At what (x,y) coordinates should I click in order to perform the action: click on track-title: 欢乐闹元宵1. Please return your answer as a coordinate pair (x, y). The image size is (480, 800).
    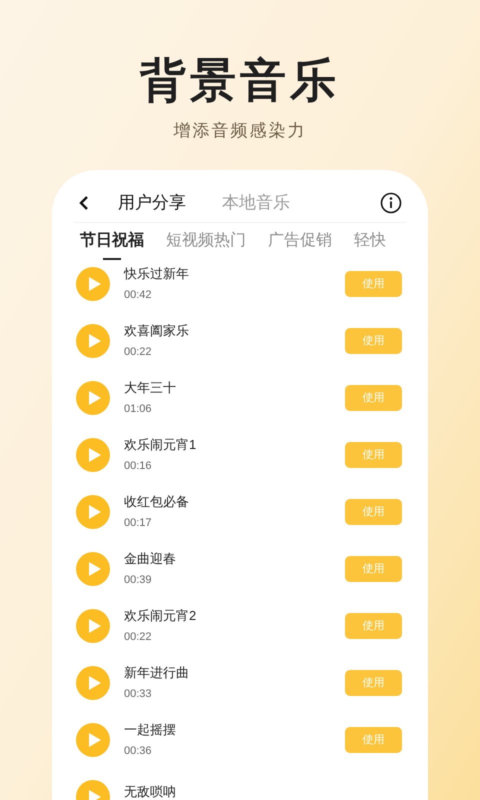
    Looking at the image, I should click on (161, 445).